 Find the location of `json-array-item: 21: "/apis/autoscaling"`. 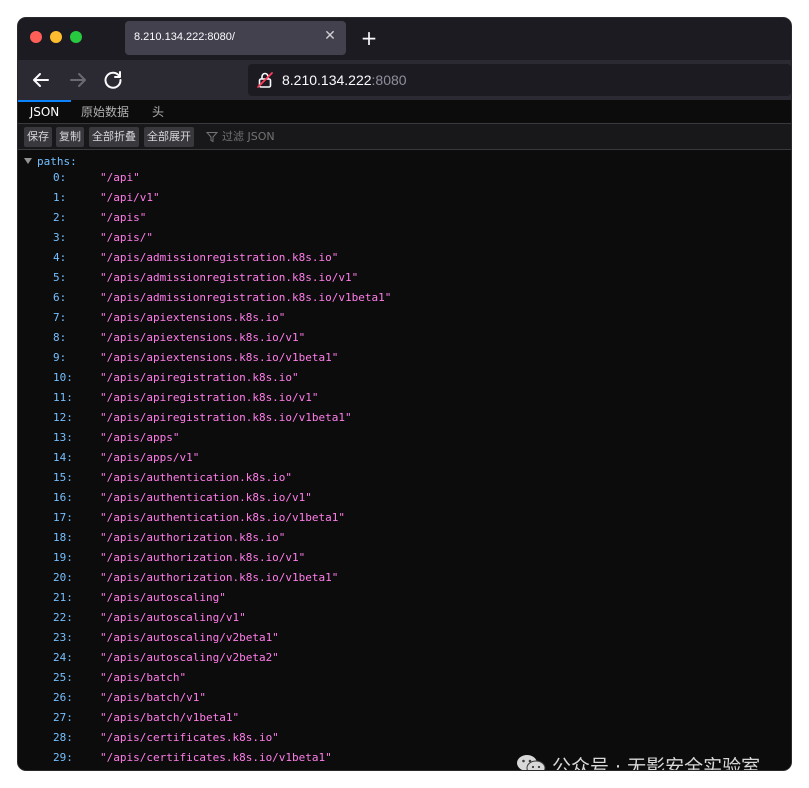

json-array-item: 21: "/apis/autoscaling" is located at coordinates (404, 598).